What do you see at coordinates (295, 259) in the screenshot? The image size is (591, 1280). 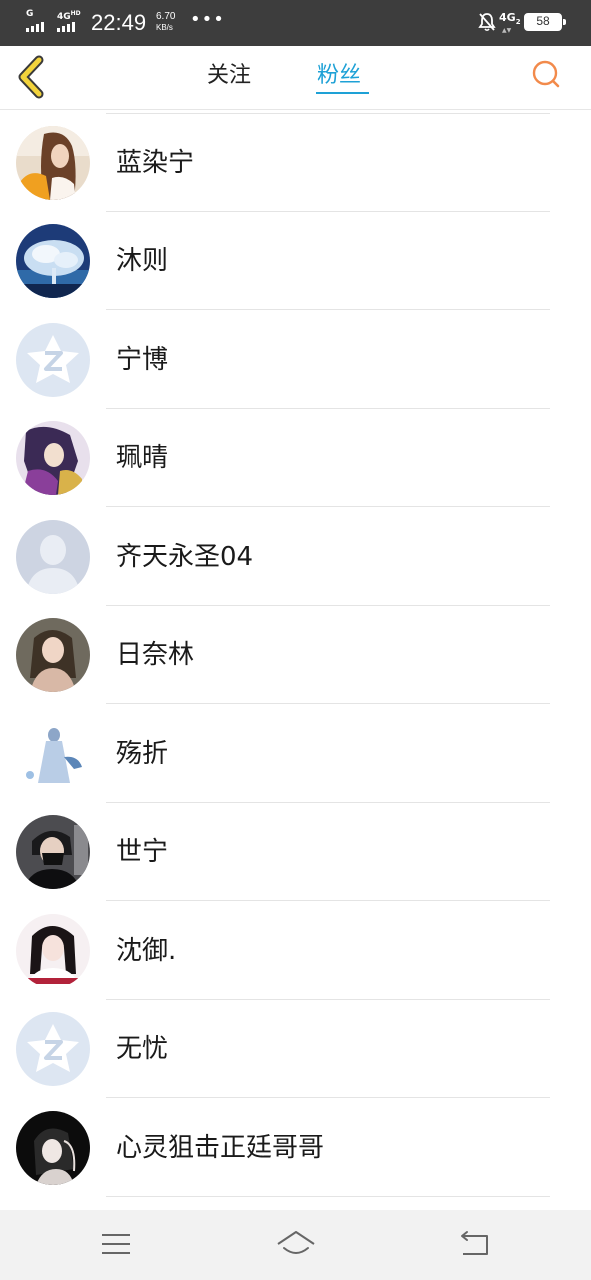 I see `list-item: 沐则` at bounding box center [295, 259].